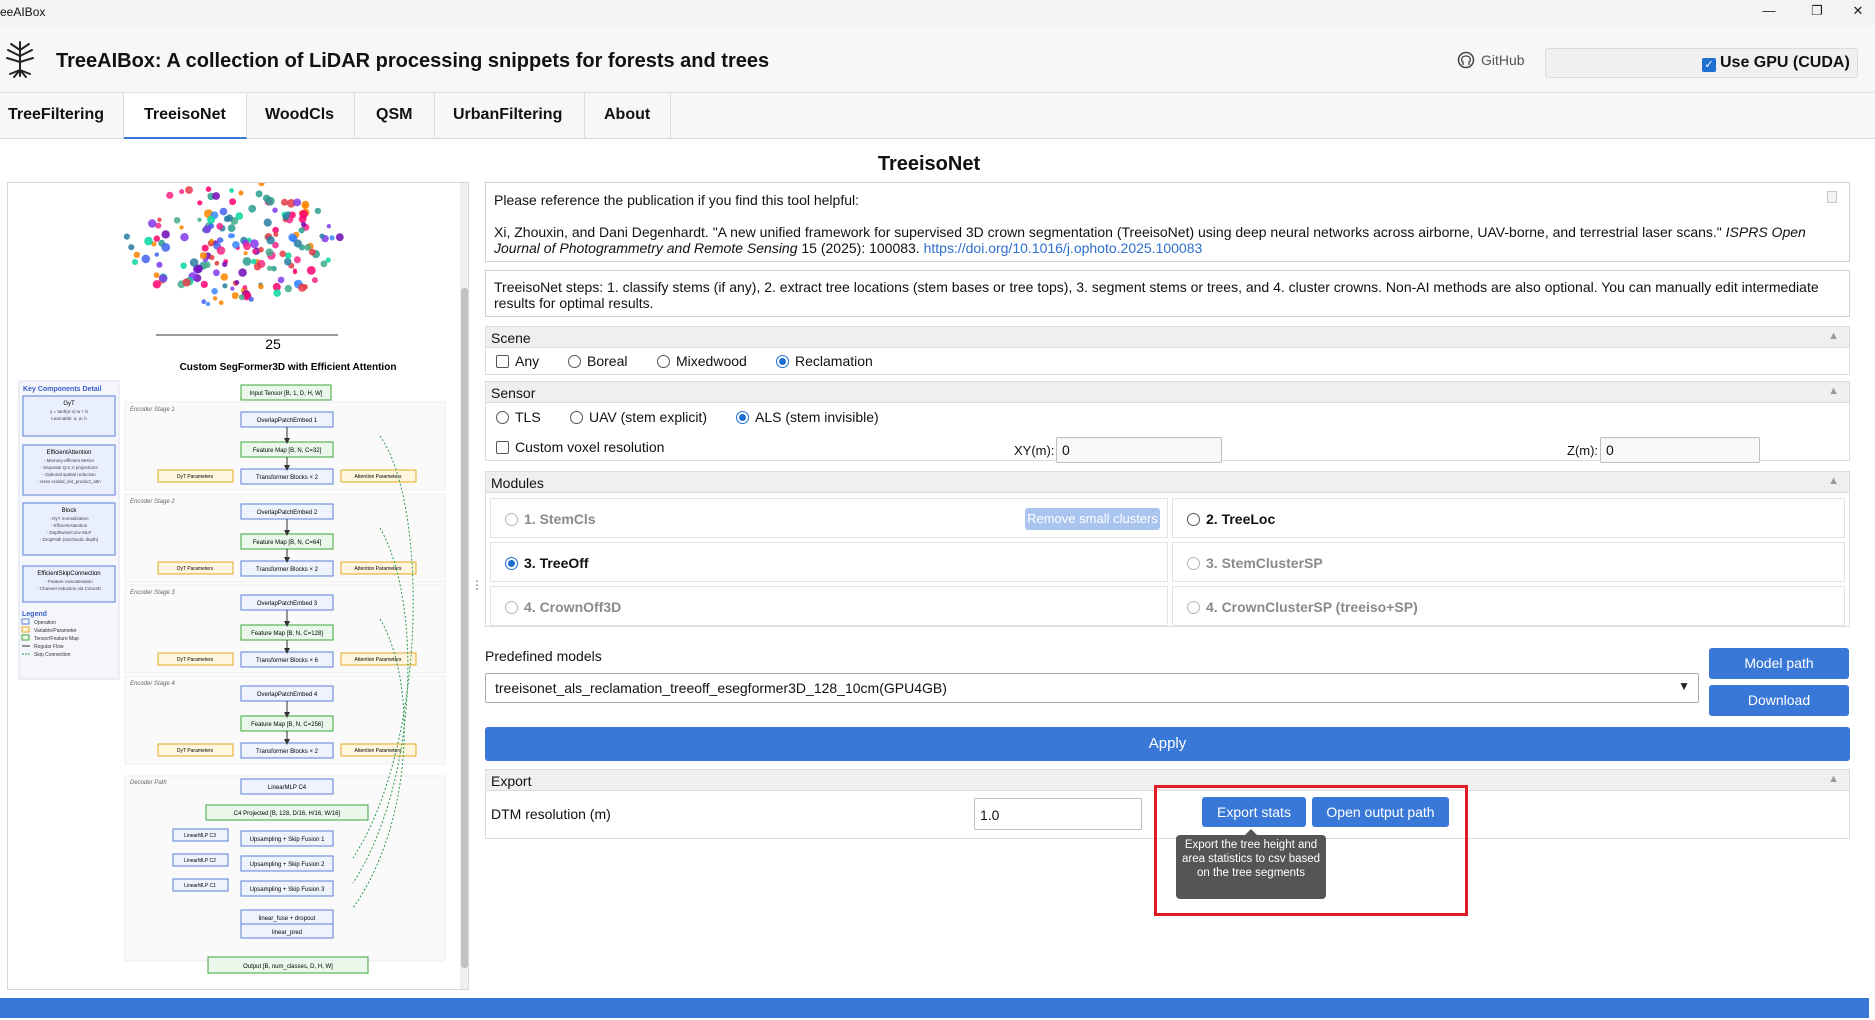  Describe the element at coordinates (1769, 13) in the screenshot. I see `minimize-button: —` at that location.